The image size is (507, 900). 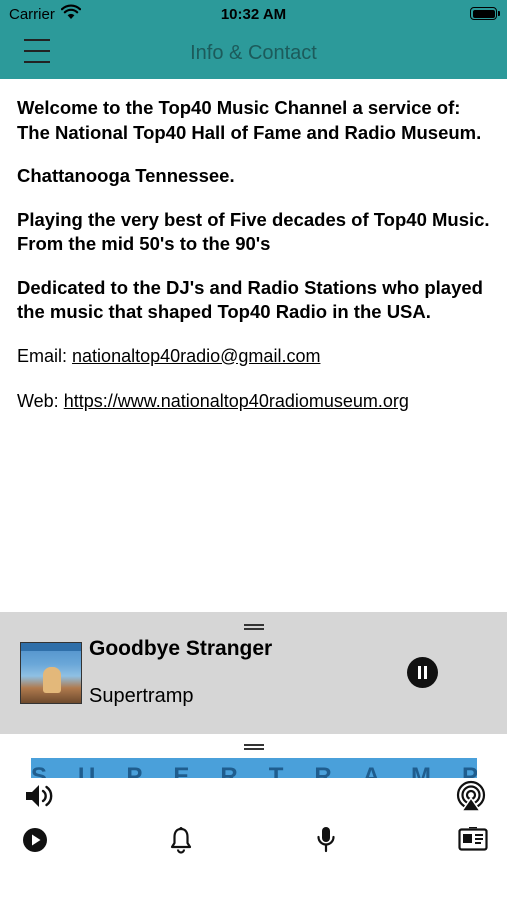 I want to click on artist-banner: SUPERTRAMP, so click(x=254, y=768).